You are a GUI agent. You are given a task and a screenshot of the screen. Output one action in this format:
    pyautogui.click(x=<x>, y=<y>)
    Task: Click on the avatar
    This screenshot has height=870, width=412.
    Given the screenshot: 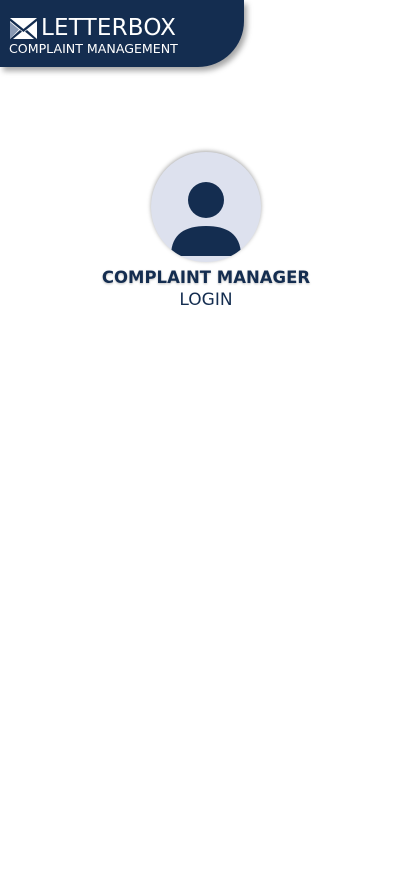 What is the action you would take?
    pyautogui.click(x=206, y=207)
    